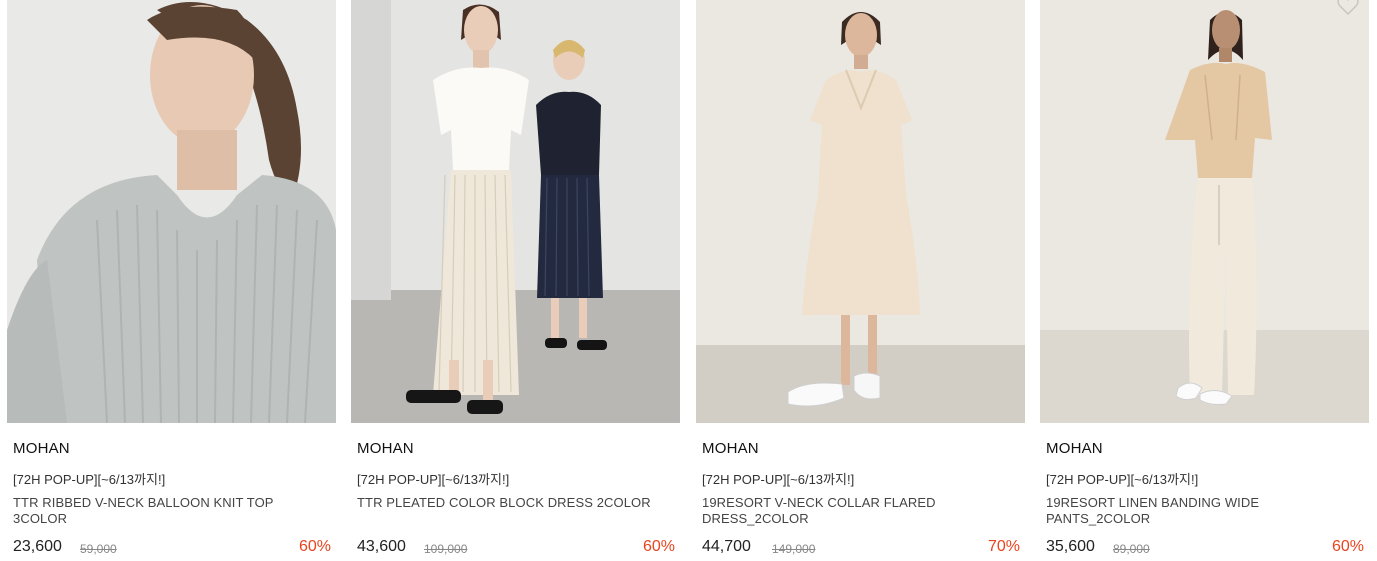 This screenshot has width=1377, height=561. I want to click on price-row: 43,600 109,000 60%, so click(518, 548).